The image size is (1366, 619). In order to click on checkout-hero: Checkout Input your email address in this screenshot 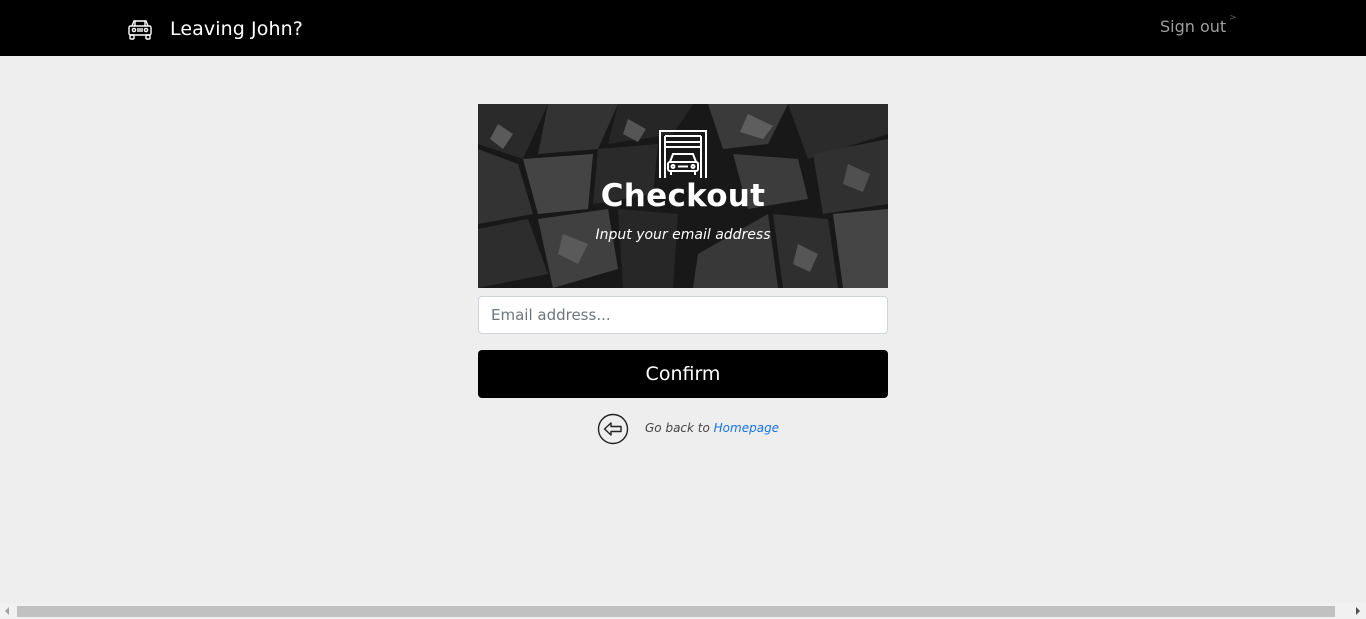, I will do `click(683, 196)`.